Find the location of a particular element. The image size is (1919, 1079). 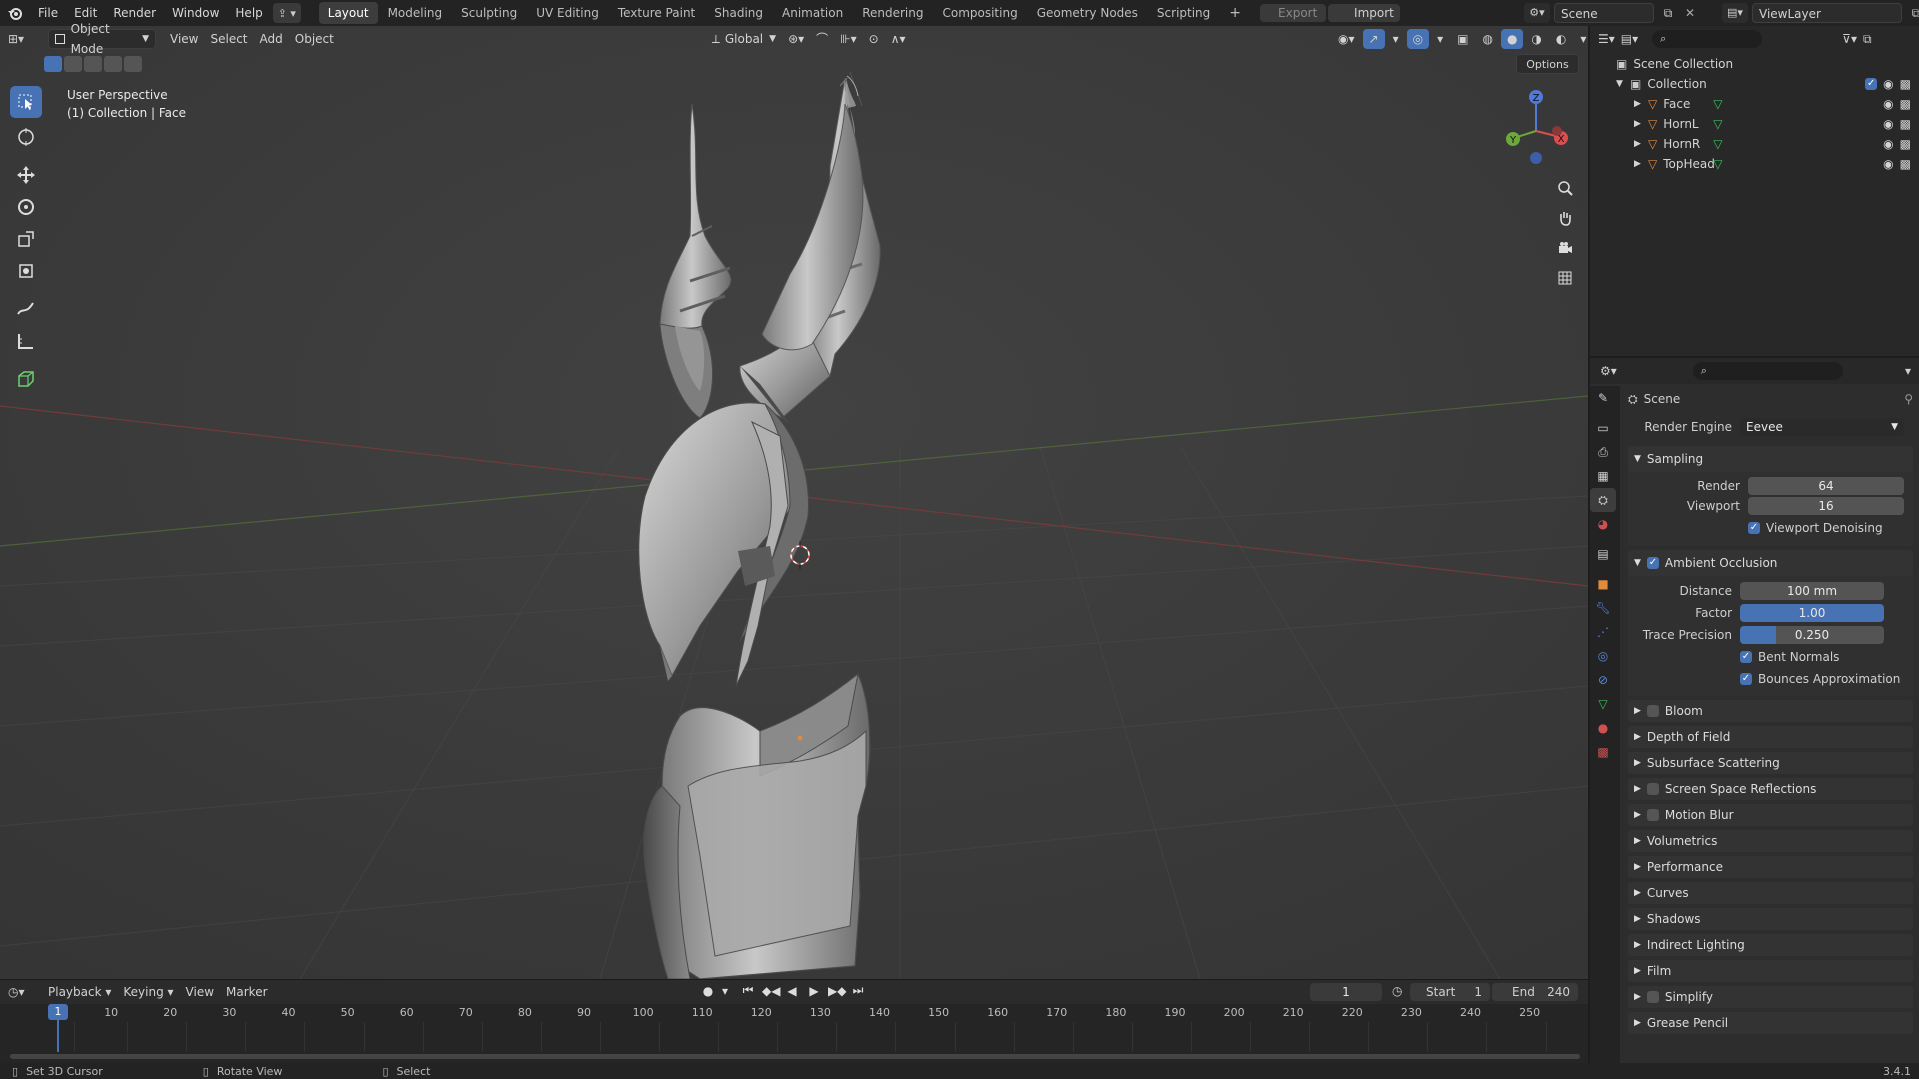

panel-sampling: ▼ Sampling is located at coordinates (1770, 459).